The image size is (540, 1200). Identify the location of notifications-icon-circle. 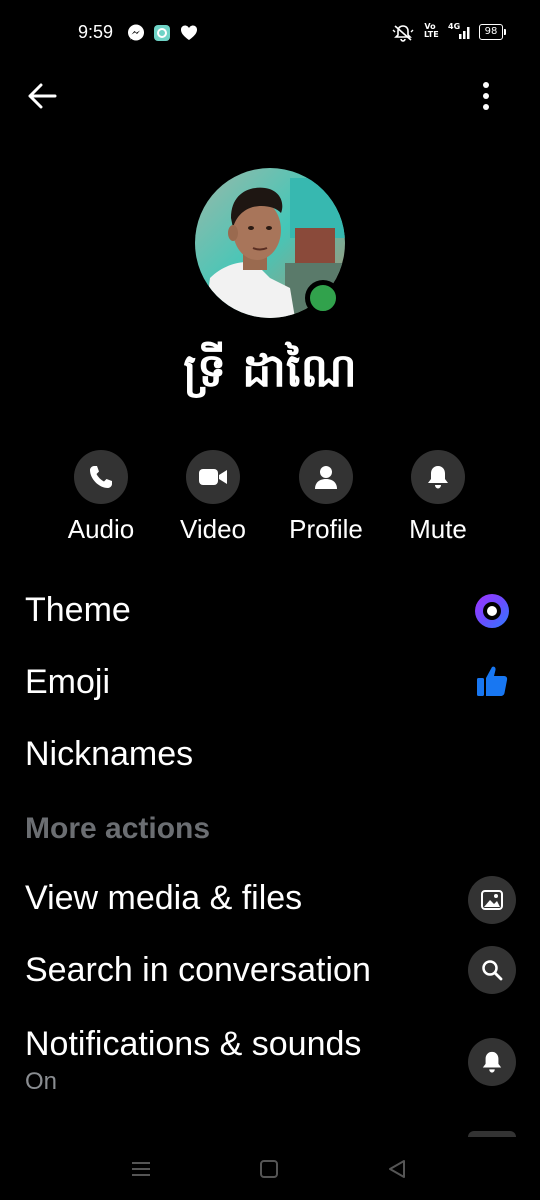
(492, 1062).